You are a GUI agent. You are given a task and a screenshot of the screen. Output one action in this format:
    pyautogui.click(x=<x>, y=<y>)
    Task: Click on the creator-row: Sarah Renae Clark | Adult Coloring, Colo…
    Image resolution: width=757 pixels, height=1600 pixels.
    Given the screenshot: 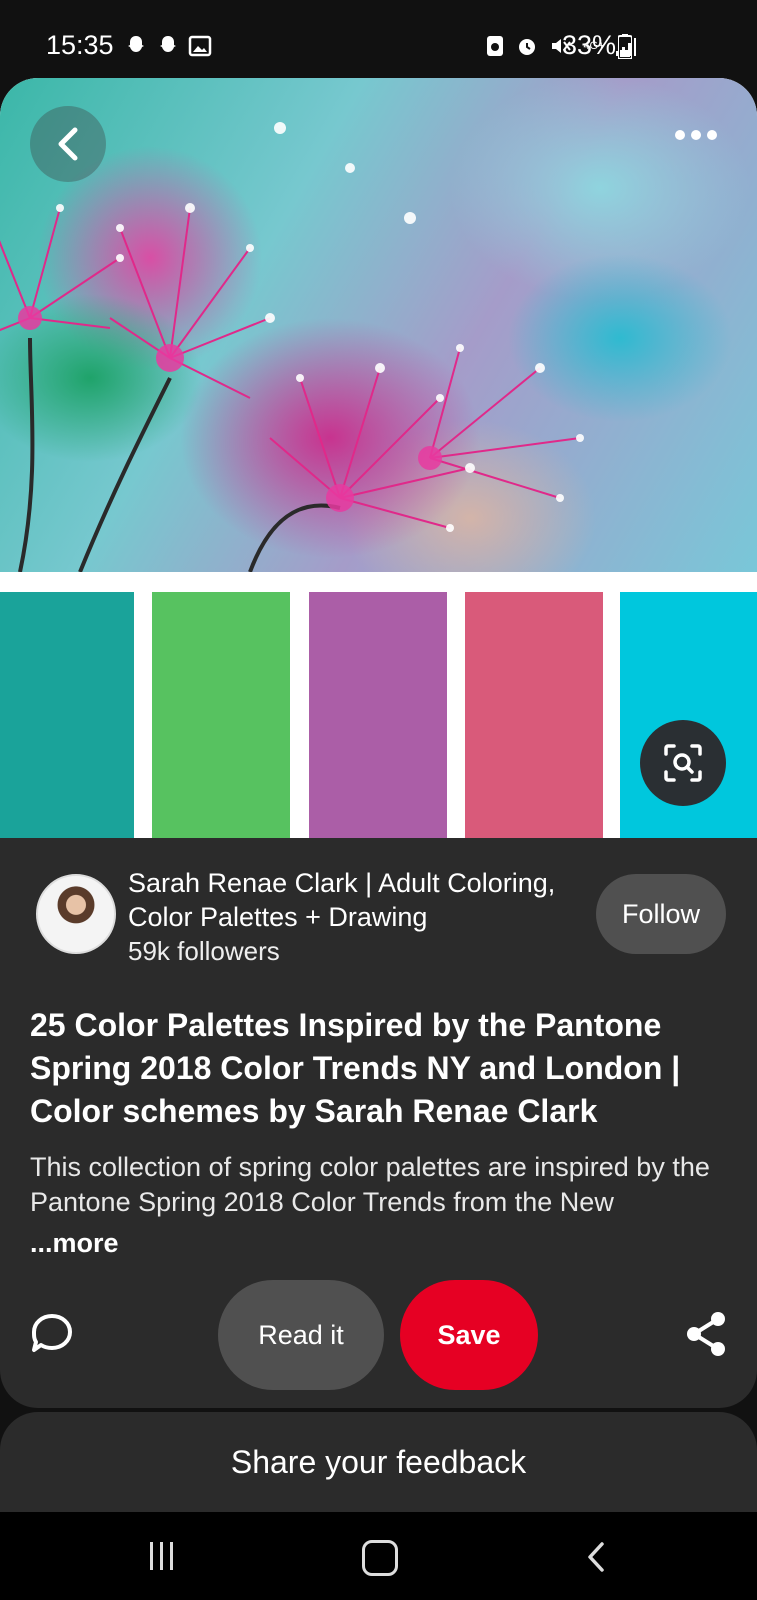 What is the action you would take?
    pyautogui.click(x=381, y=921)
    